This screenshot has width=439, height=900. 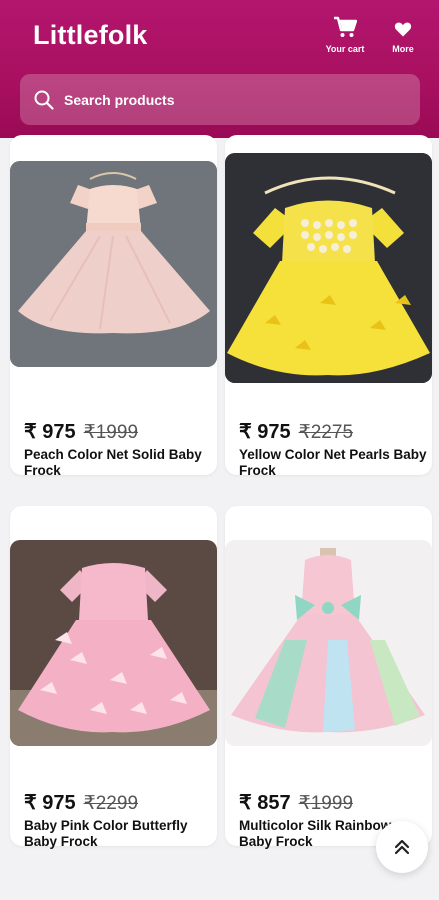 What do you see at coordinates (326, 432) in the screenshot?
I see `product-mrp: ₹2275` at bounding box center [326, 432].